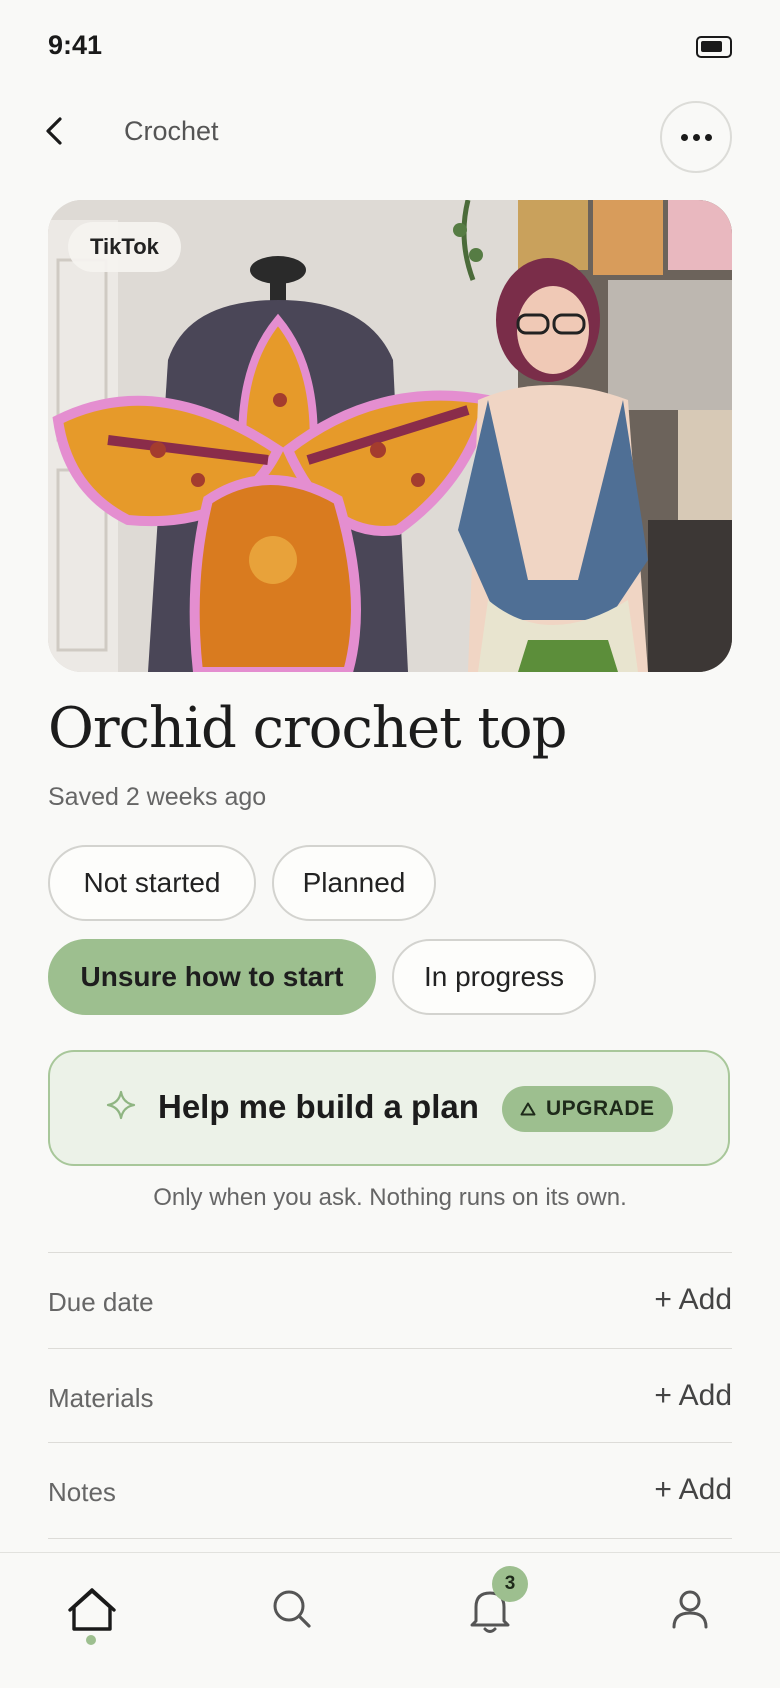 The height and width of the screenshot is (1688, 780). I want to click on back-button, so click(56, 131).